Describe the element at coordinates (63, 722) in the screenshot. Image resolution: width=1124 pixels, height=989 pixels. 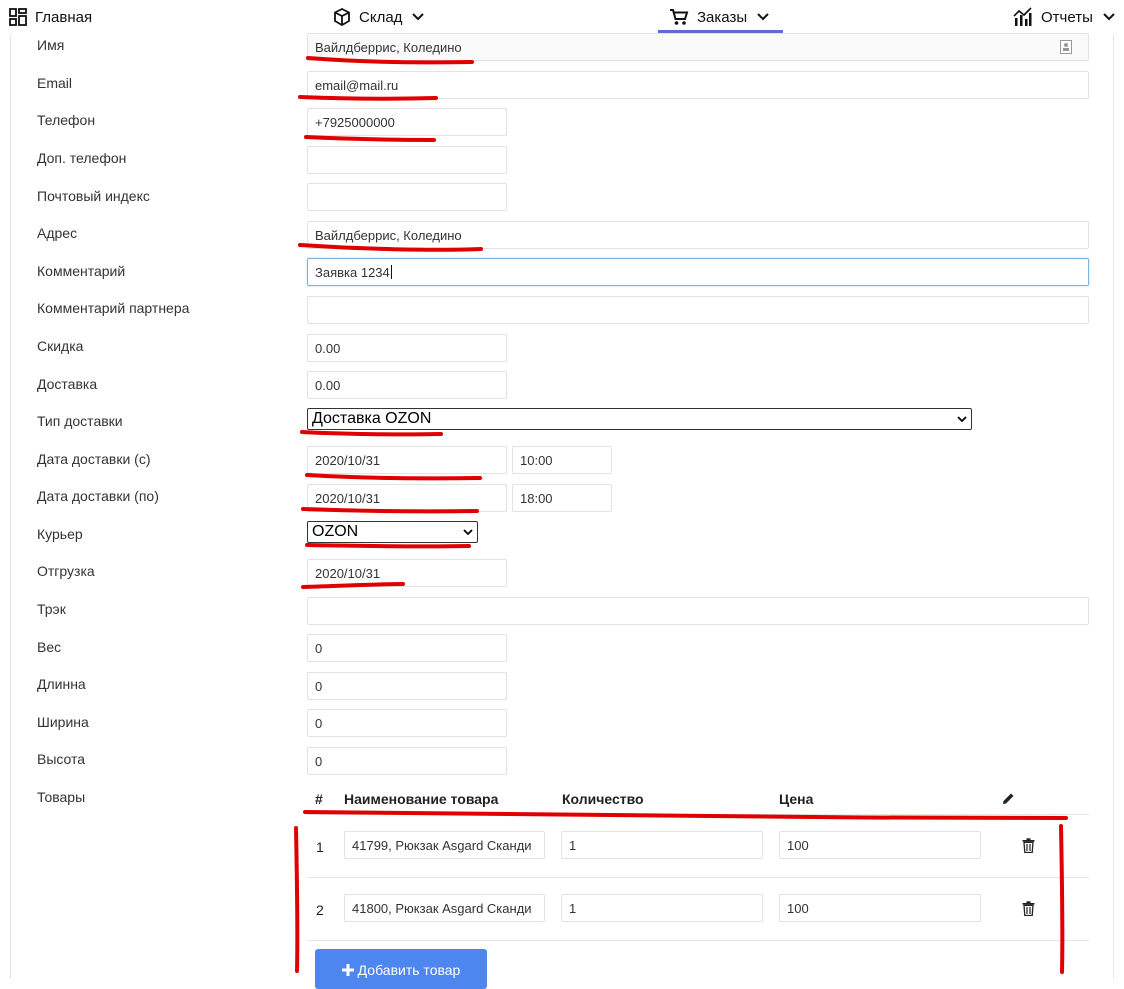
I see `width-label: Ширина` at that location.